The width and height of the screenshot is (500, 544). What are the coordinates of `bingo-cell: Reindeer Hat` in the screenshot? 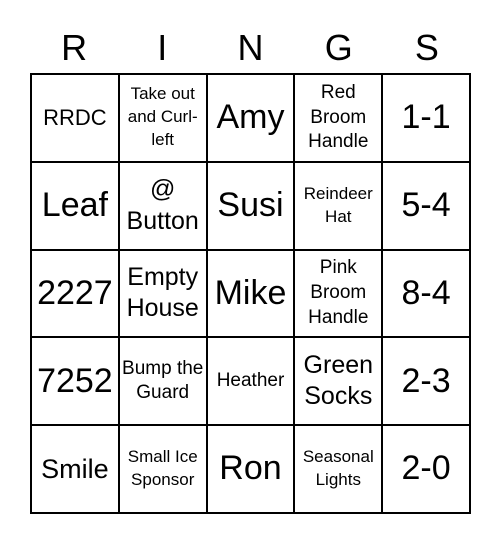 It's located at (338, 205).